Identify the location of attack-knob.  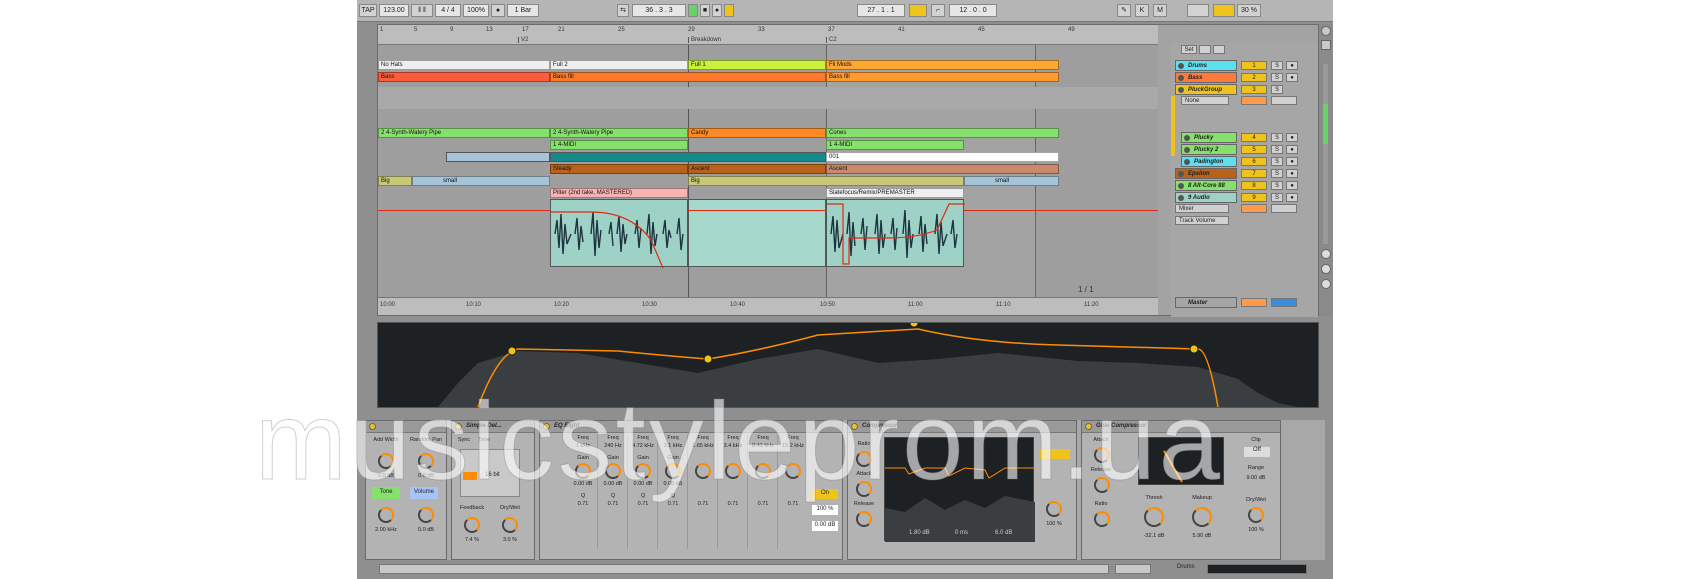
(864, 489).